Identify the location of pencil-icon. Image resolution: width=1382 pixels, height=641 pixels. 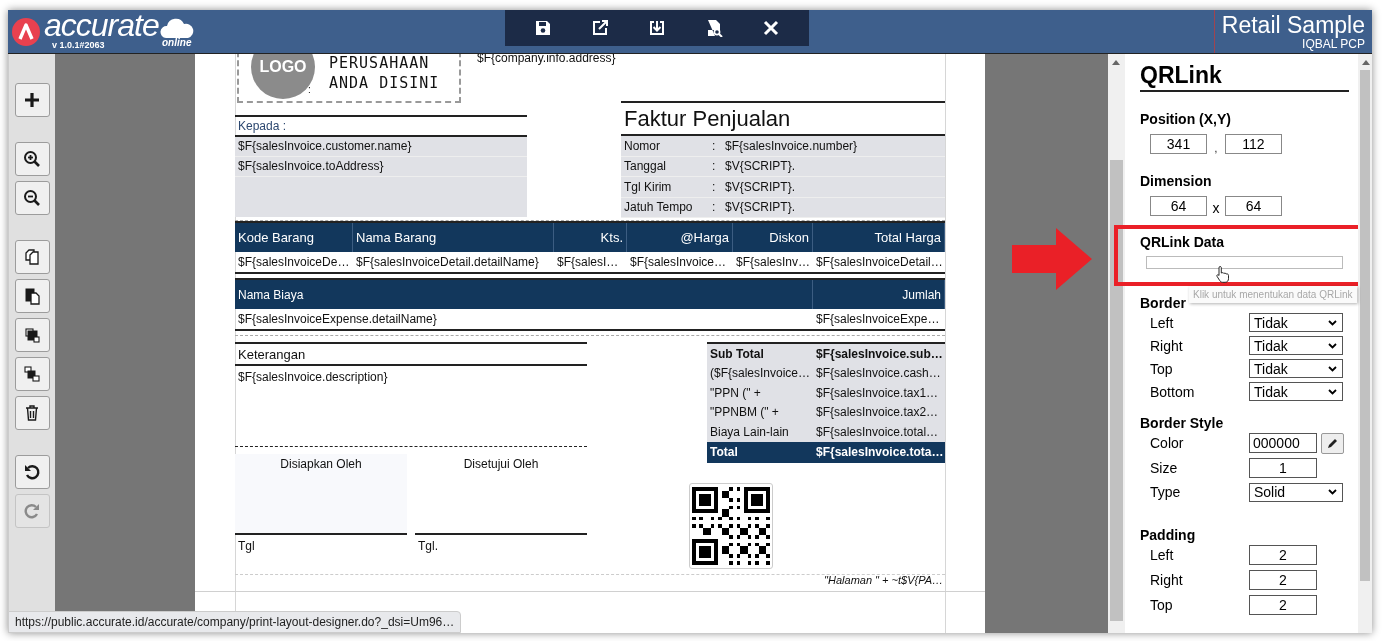
(1332, 443).